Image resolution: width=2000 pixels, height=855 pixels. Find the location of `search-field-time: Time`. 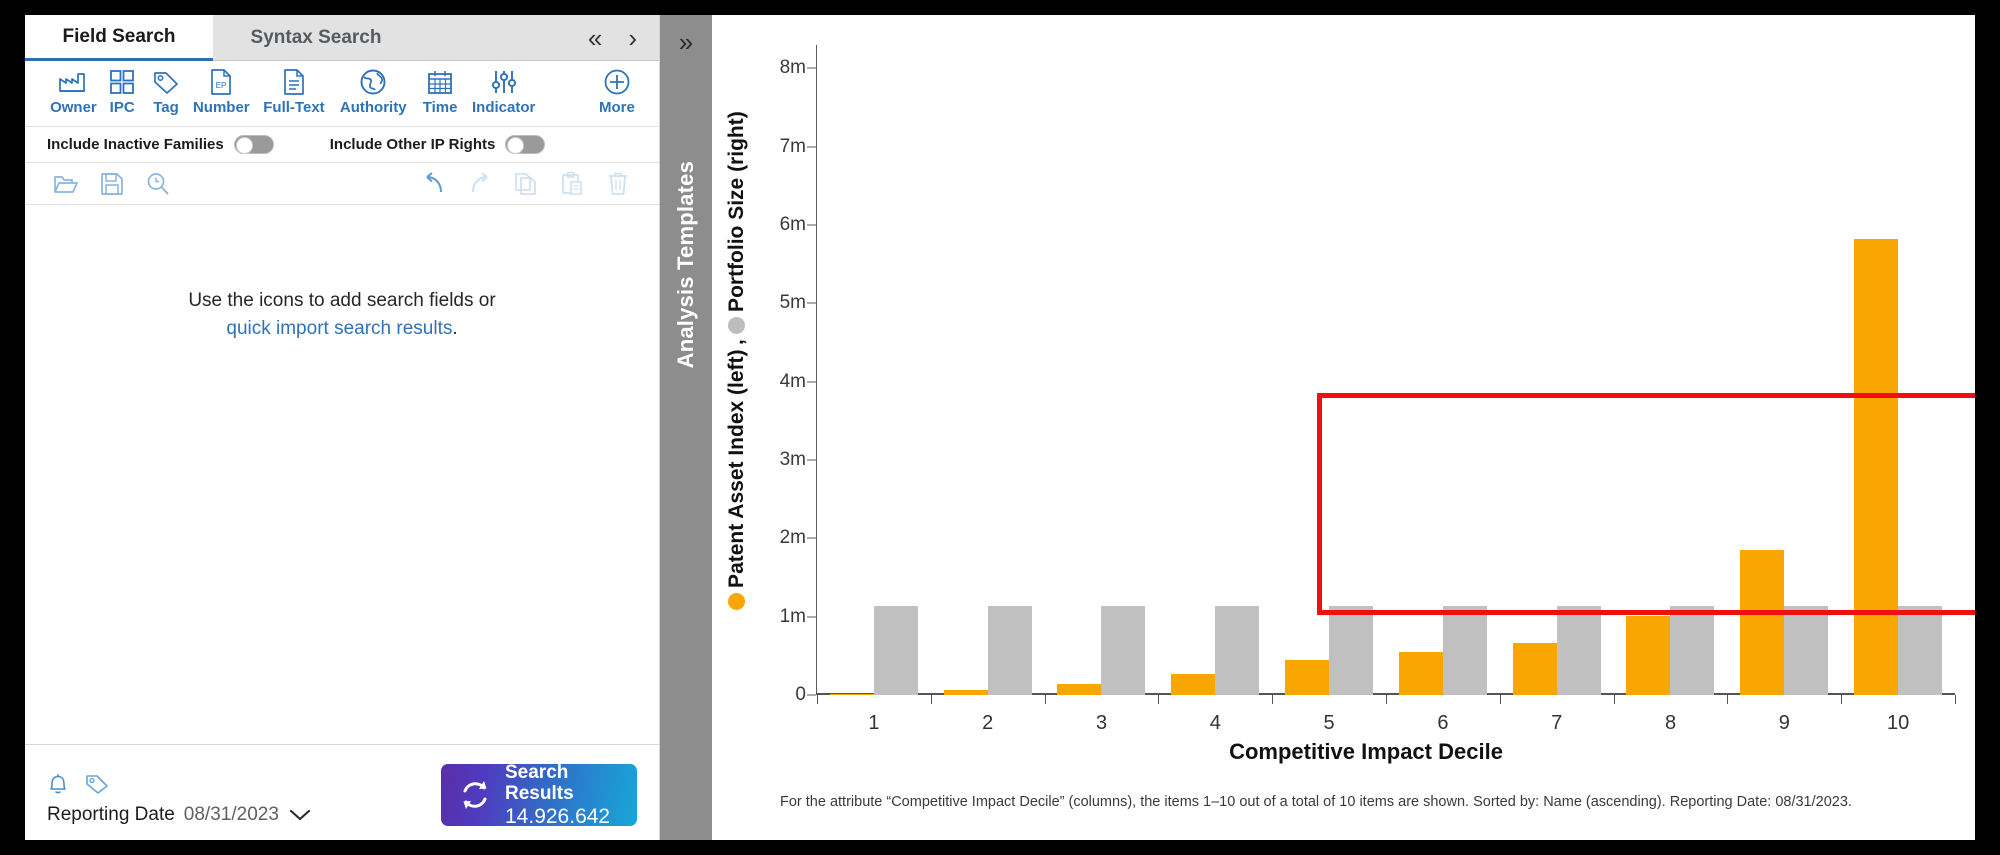

search-field-time: Time is located at coordinates (440, 91).